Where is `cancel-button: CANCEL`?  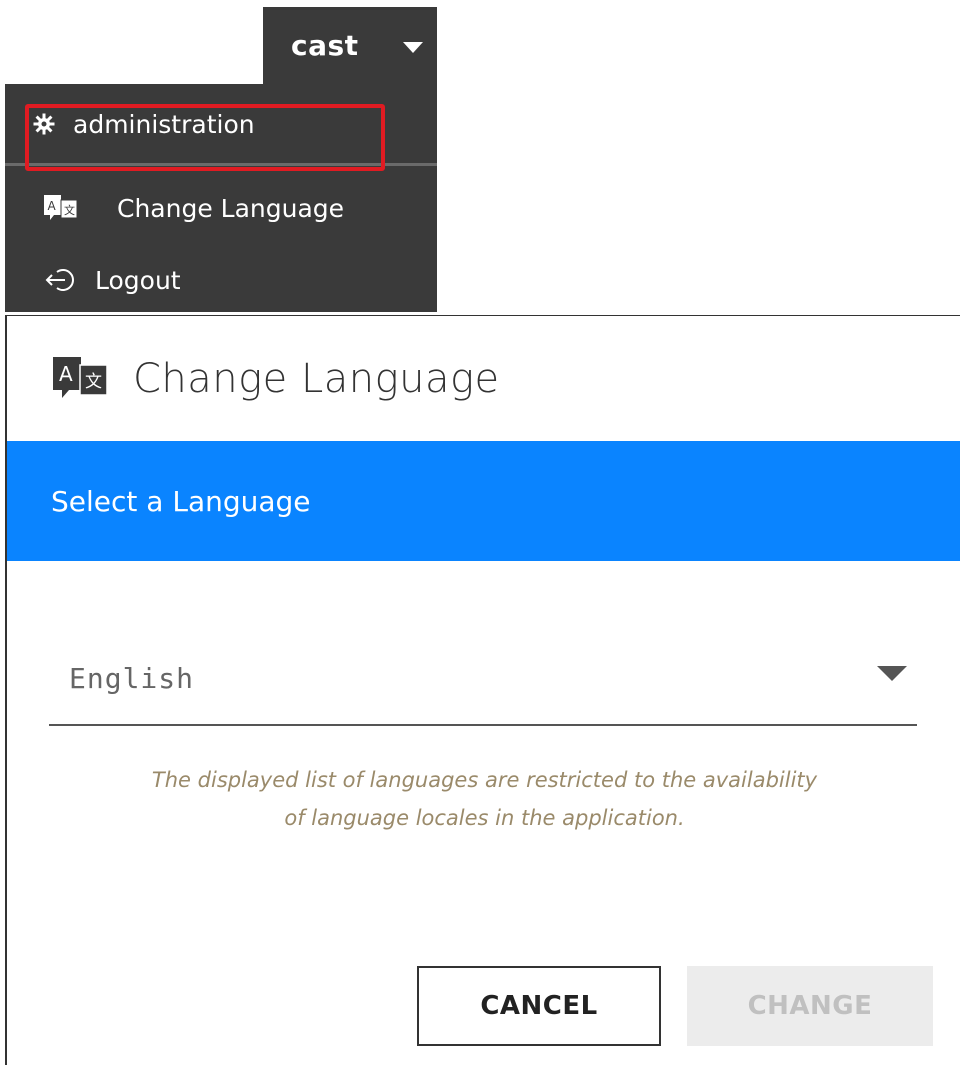
cancel-button: CANCEL is located at coordinates (539, 1006).